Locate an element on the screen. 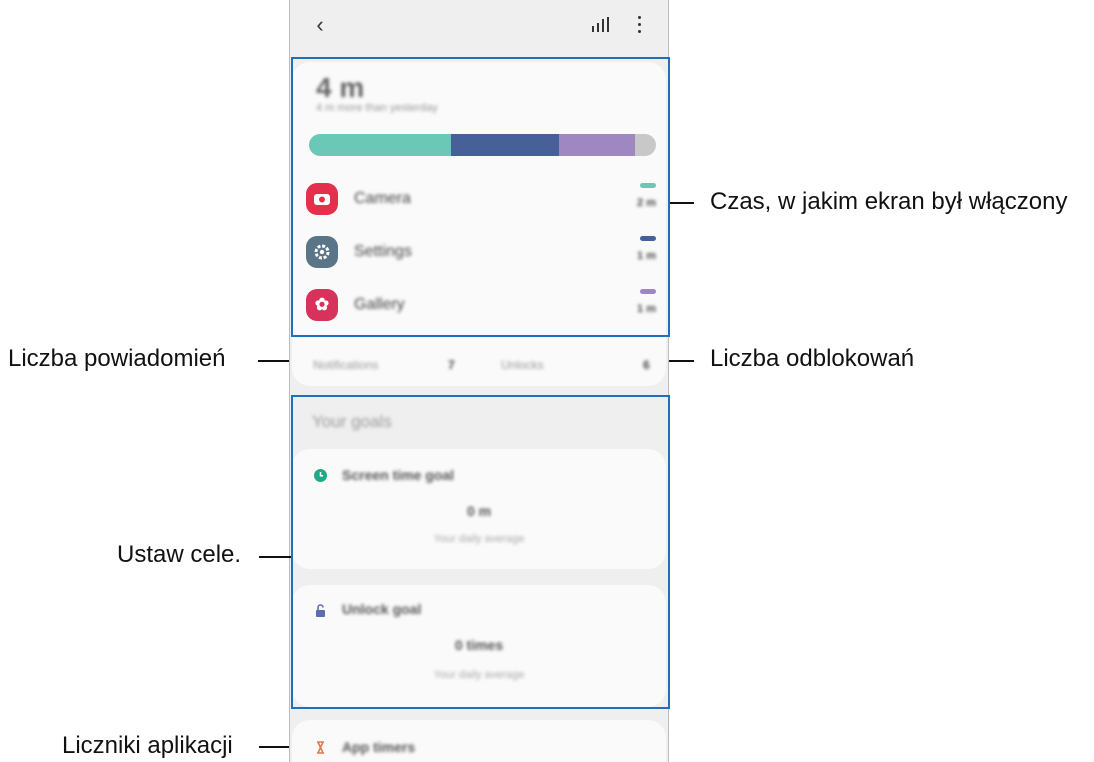 The width and height of the screenshot is (1094, 762). camera-icon is located at coordinates (322, 199).